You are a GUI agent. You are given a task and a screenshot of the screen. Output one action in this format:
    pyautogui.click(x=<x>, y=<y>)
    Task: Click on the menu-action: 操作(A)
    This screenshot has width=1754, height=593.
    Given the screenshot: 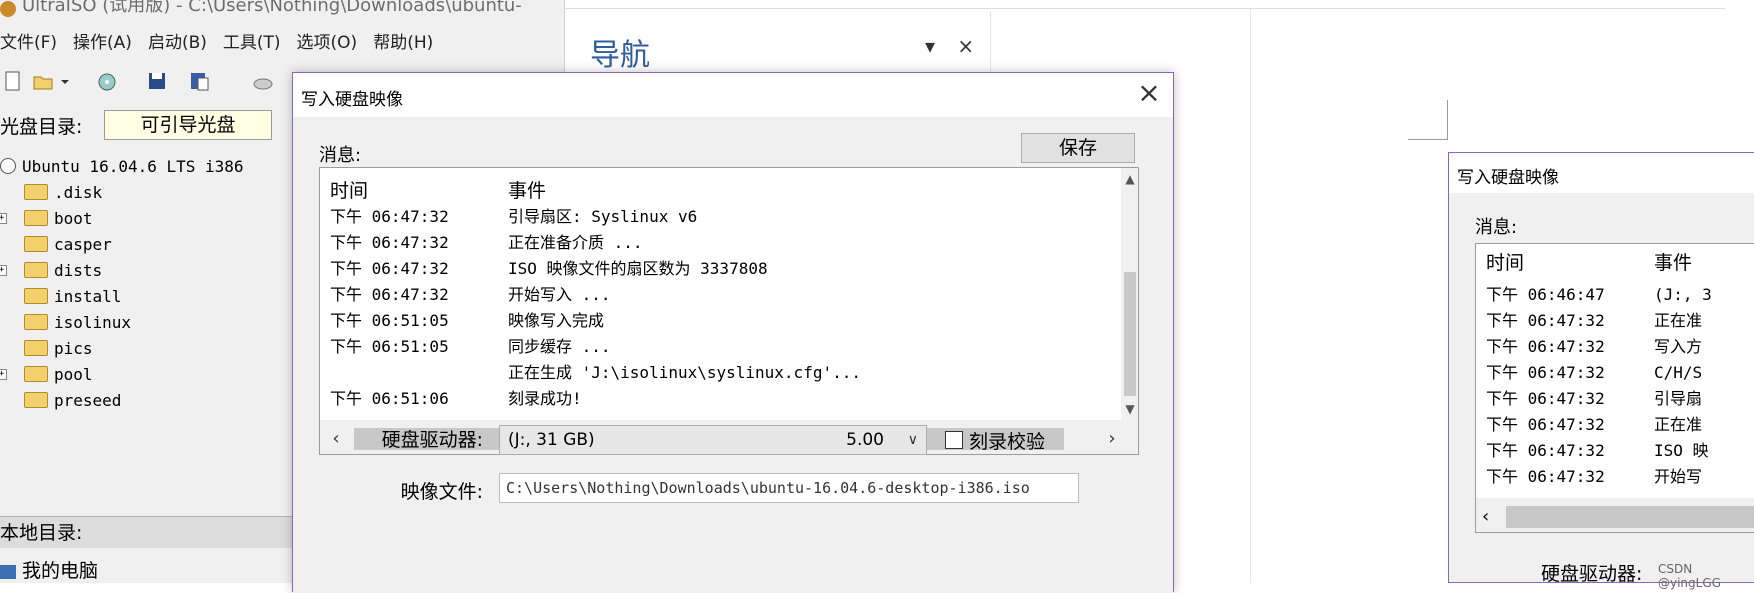 What is the action you would take?
    pyautogui.click(x=102, y=43)
    